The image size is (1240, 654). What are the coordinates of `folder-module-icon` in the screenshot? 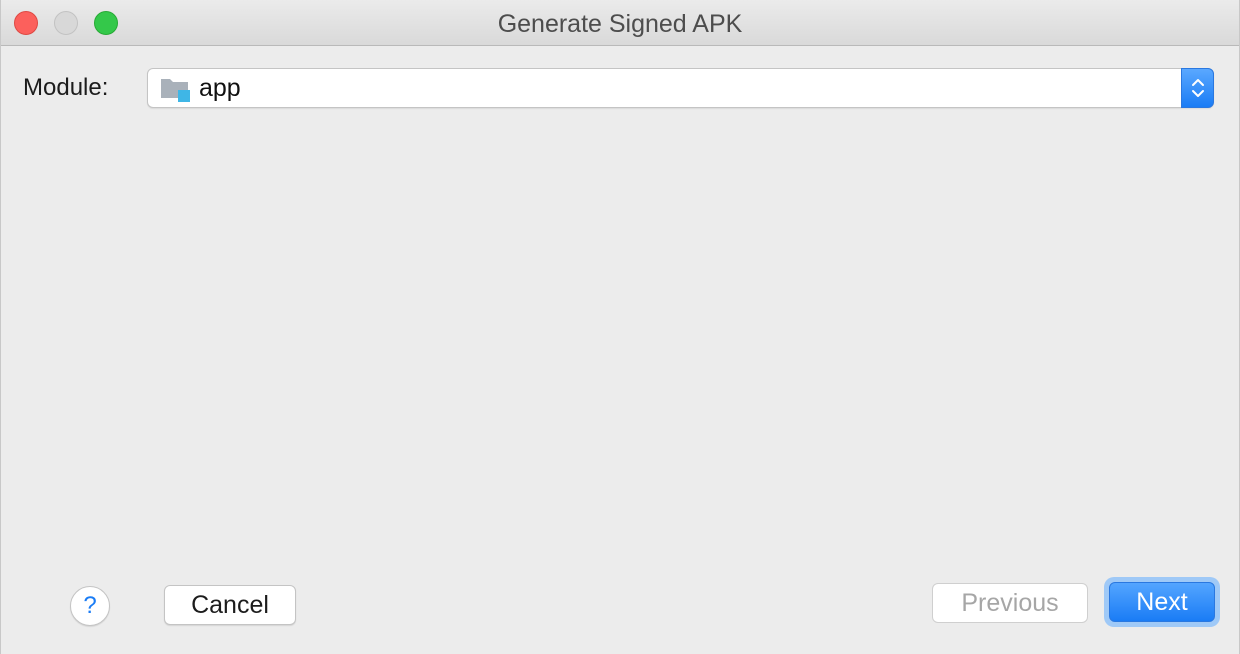 It's located at (175, 90).